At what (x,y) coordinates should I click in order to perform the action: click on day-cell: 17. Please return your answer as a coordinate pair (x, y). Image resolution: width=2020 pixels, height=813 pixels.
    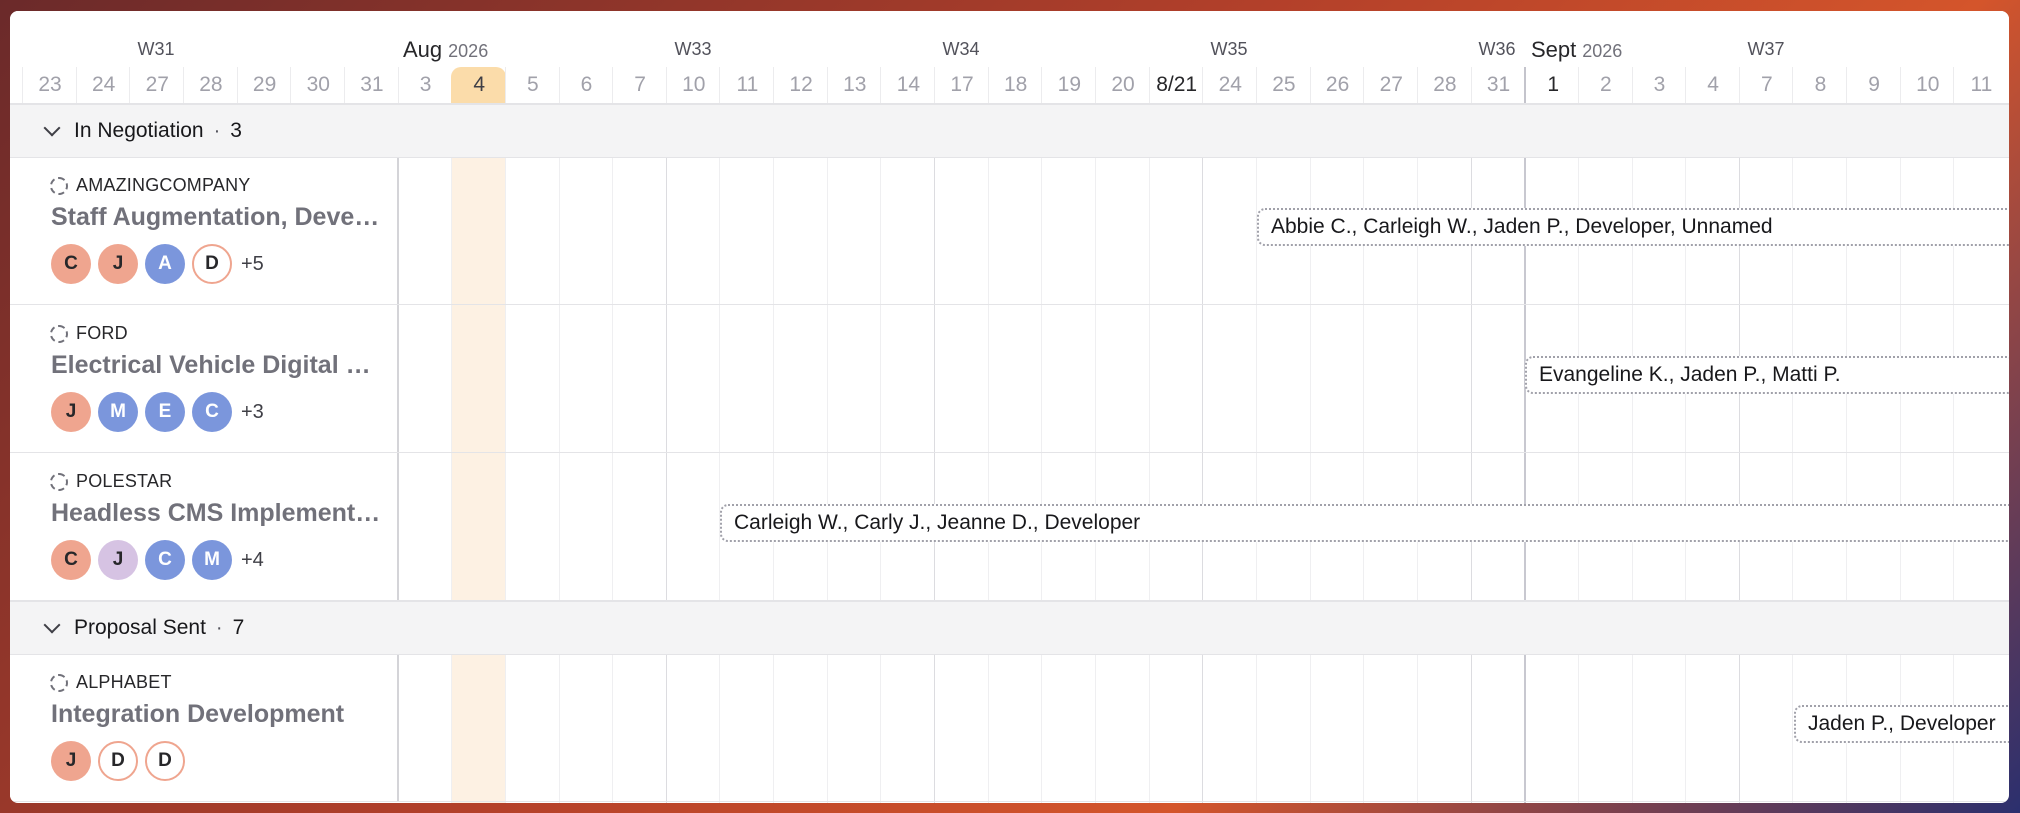
    Looking at the image, I should click on (961, 85).